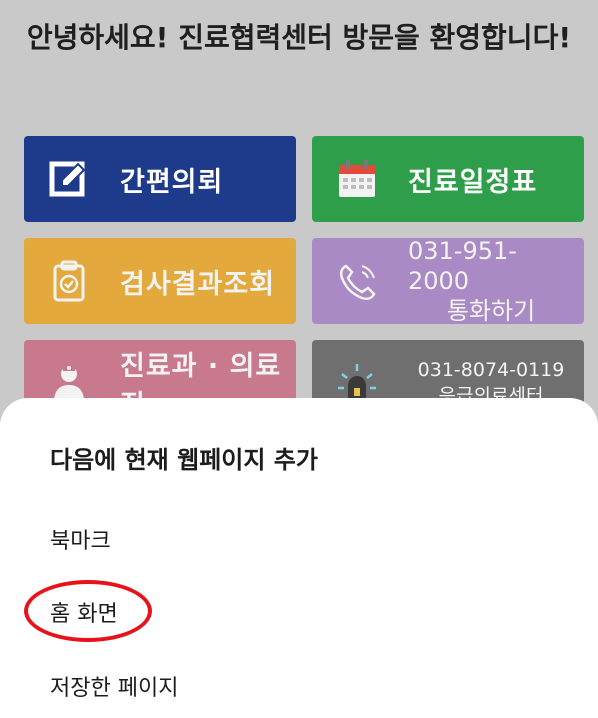  What do you see at coordinates (491, 311) in the screenshot?
I see `call-label: 통화하기` at bounding box center [491, 311].